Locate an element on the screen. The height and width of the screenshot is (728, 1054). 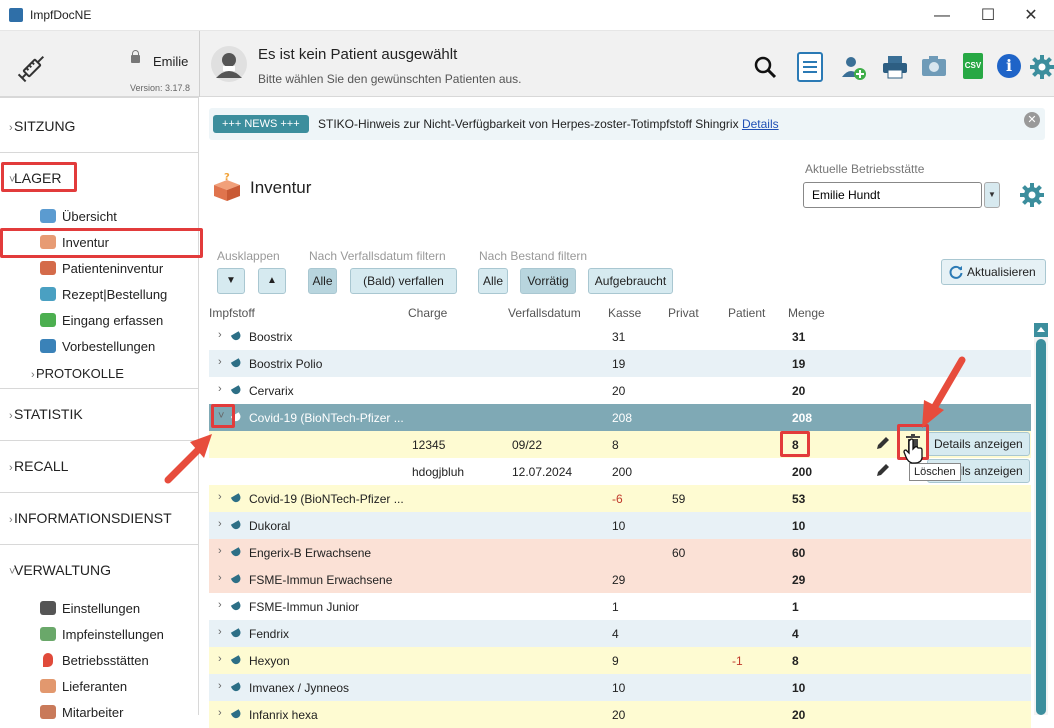
table-row: › Boostrix Polio 19 19 is located at coordinates (620, 363).